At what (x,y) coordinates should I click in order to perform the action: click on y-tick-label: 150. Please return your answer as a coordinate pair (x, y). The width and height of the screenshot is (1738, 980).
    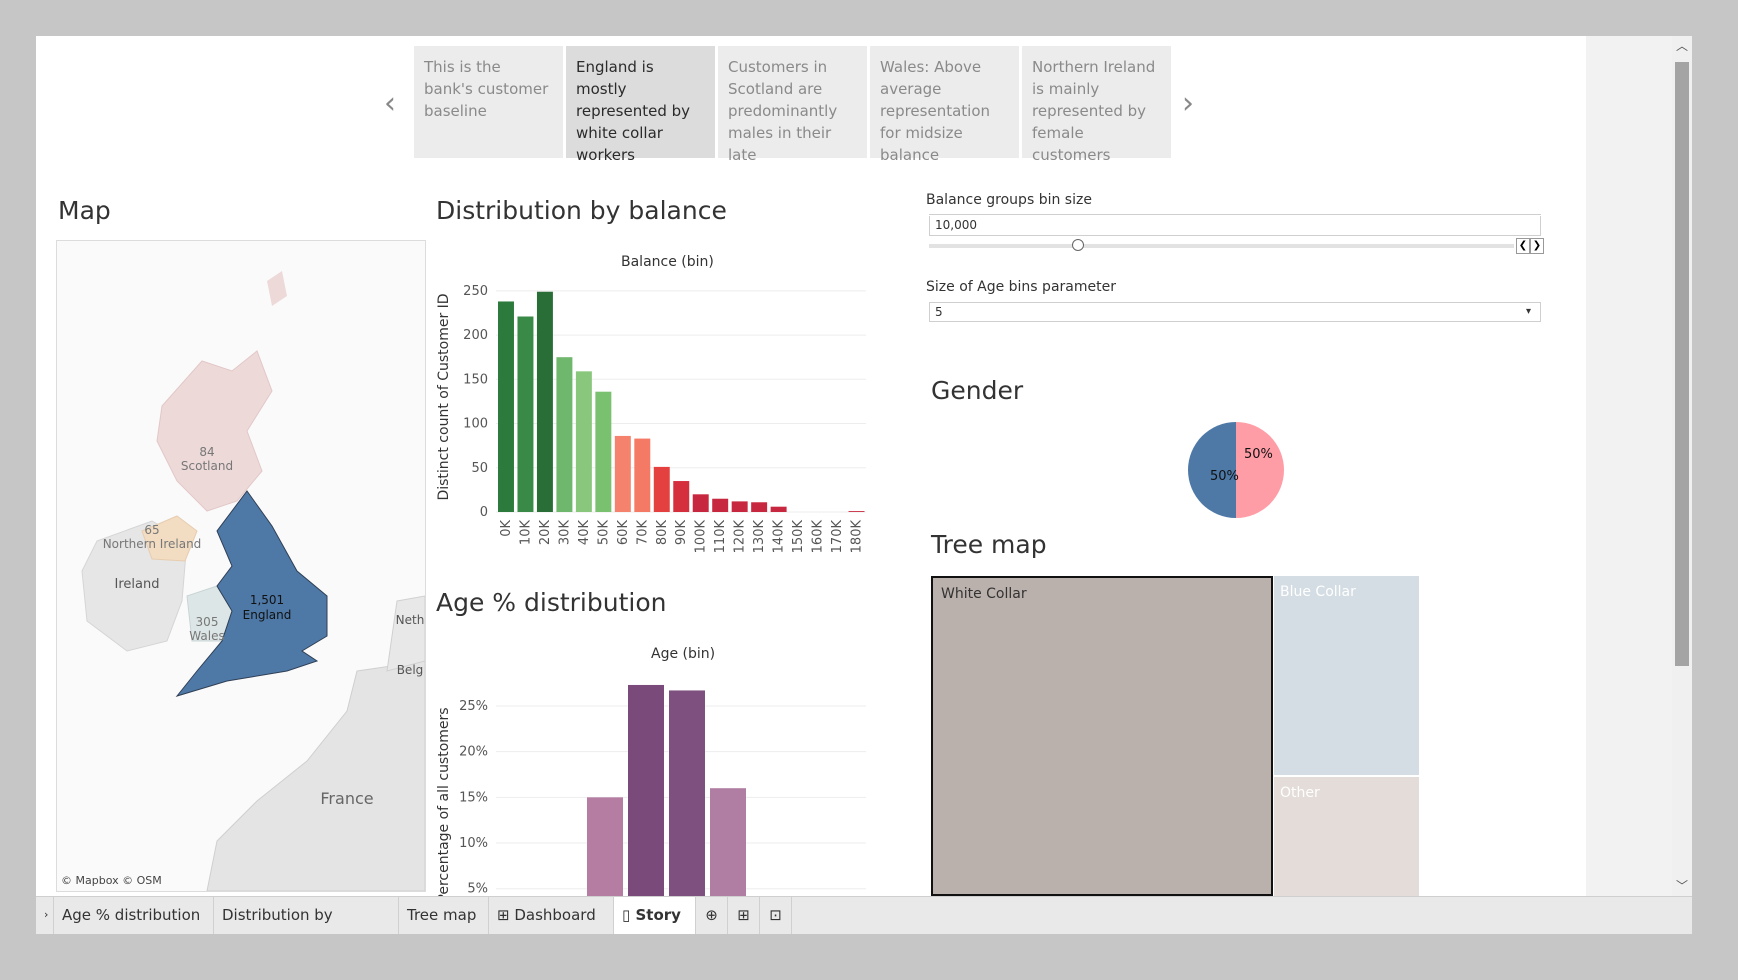
    Looking at the image, I should click on (475, 379).